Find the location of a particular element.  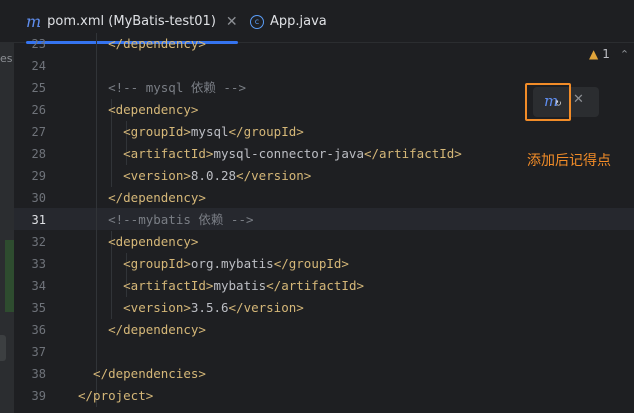

xml-text: 3.5.6 is located at coordinates (209, 307).